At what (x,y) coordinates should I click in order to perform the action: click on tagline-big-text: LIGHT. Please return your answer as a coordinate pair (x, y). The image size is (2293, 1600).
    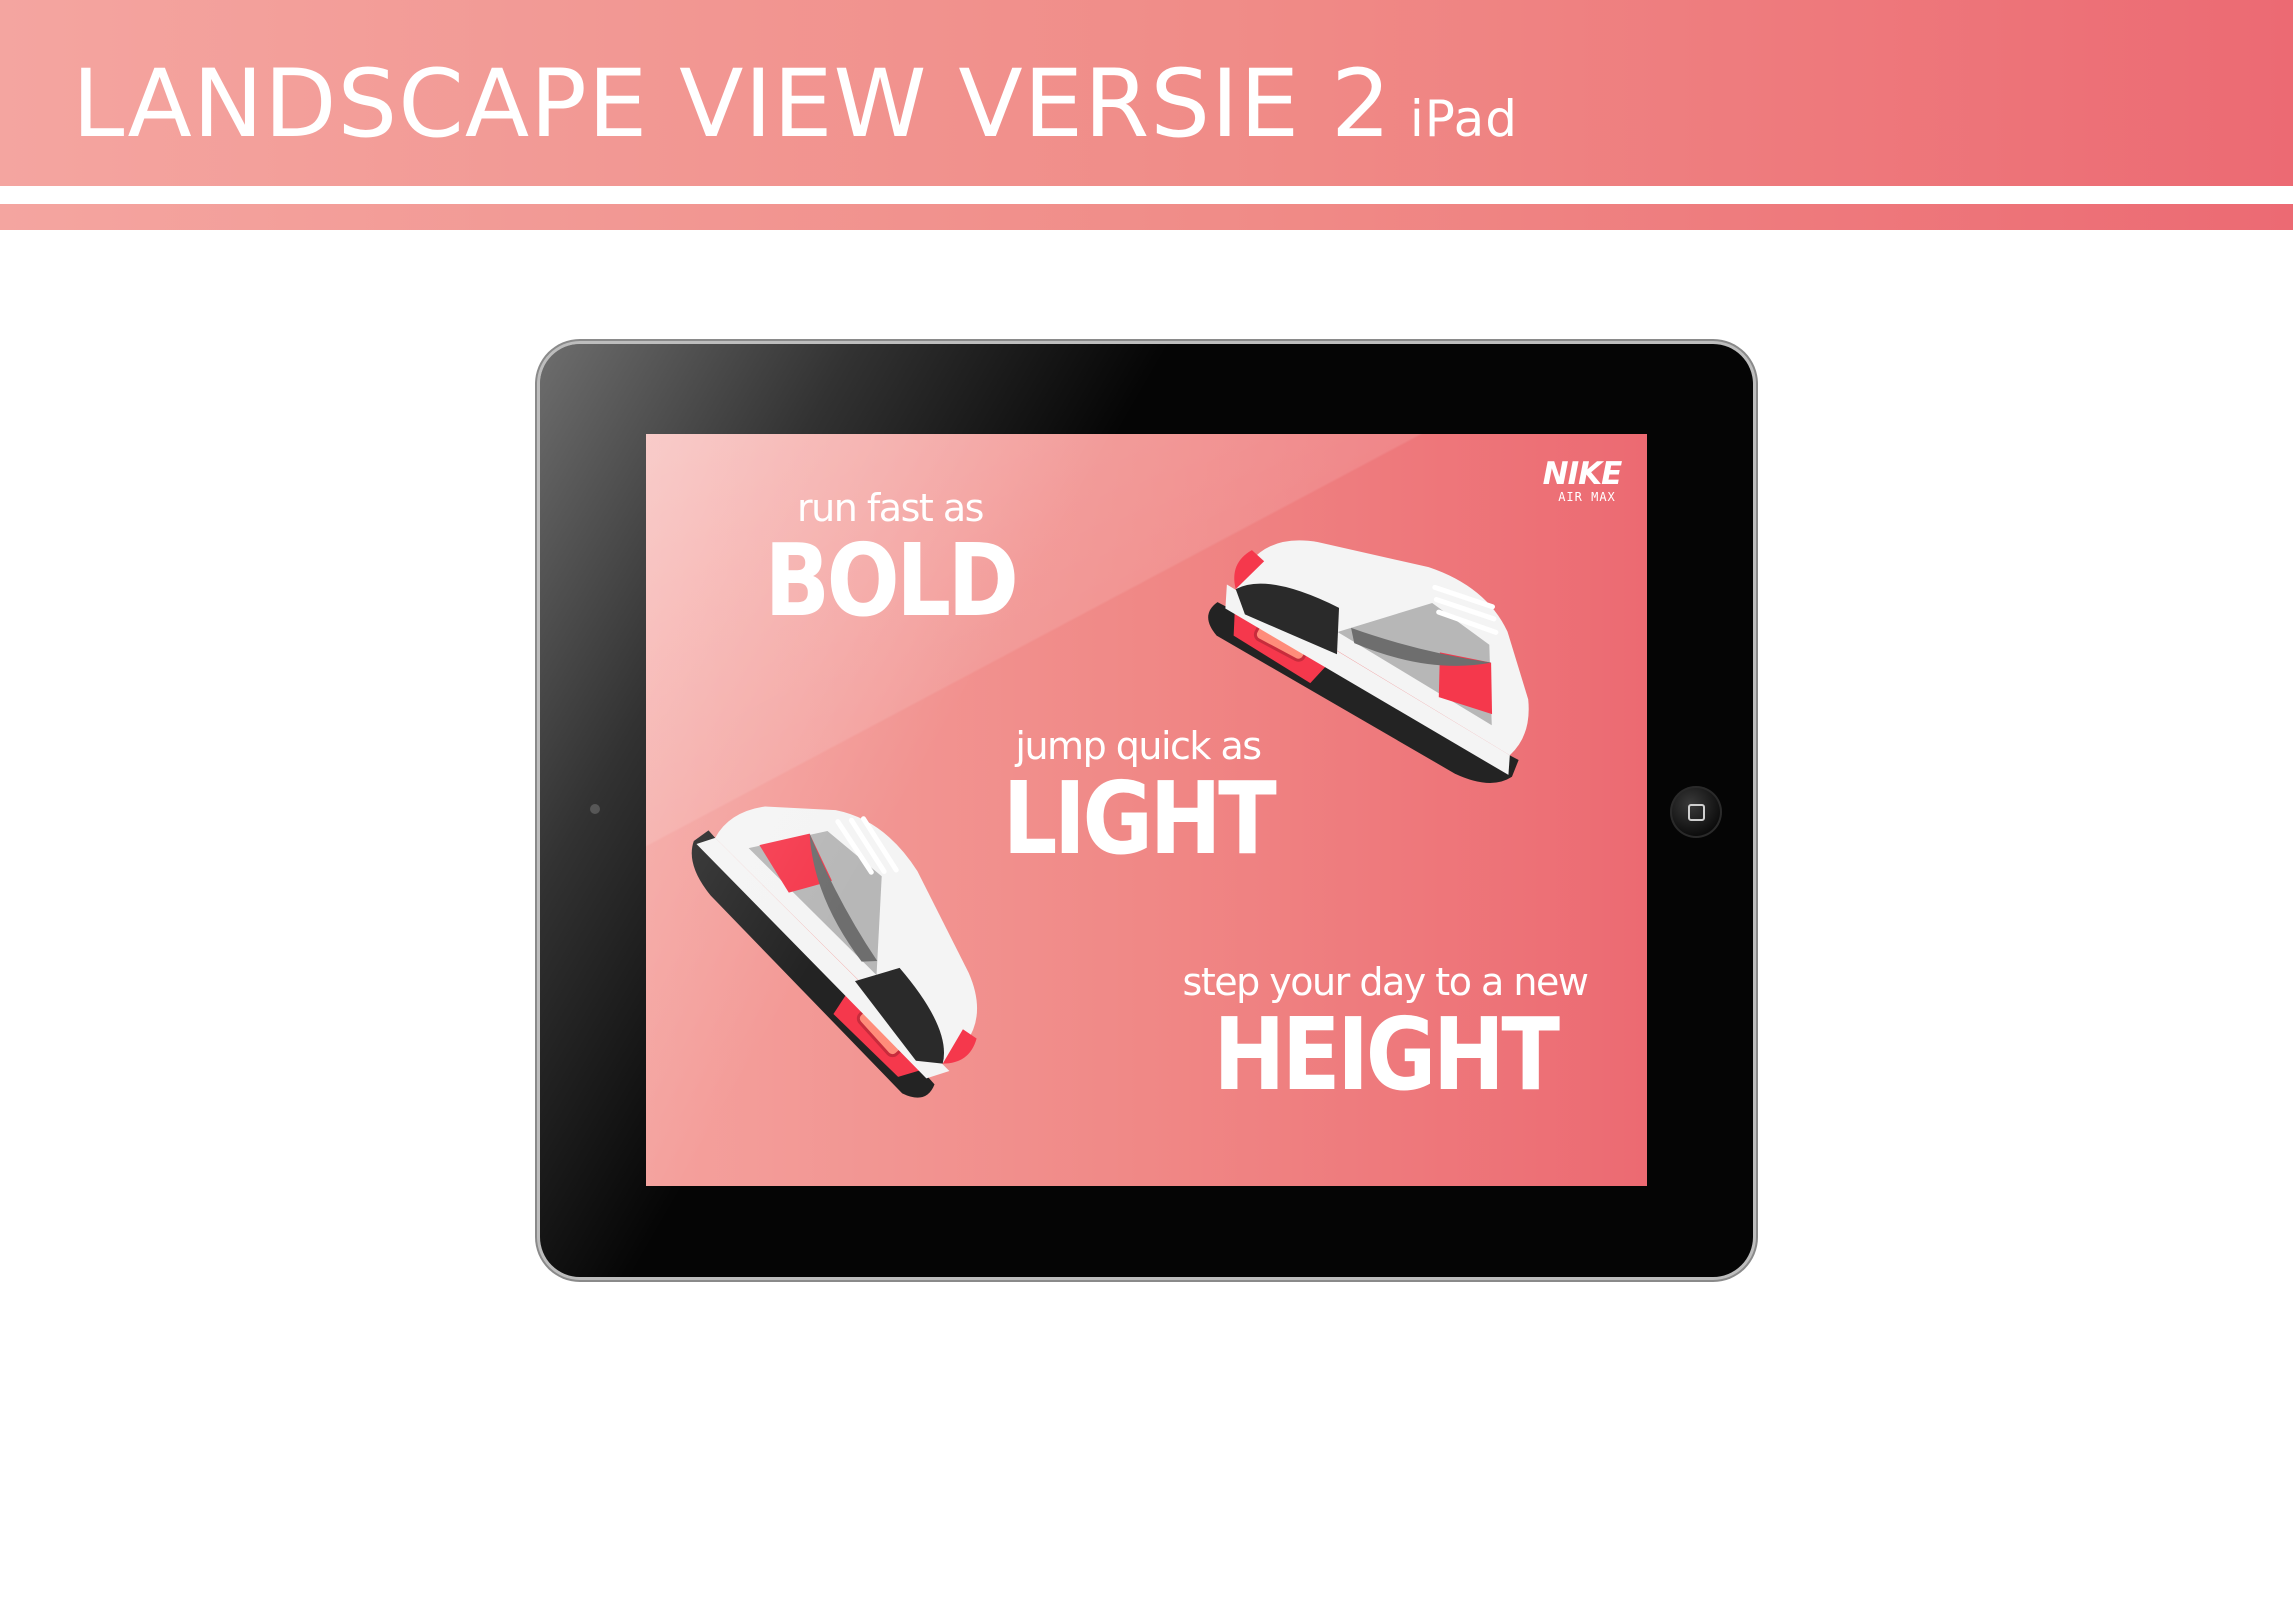
    Looking at the image, I should click on (1139, 818).